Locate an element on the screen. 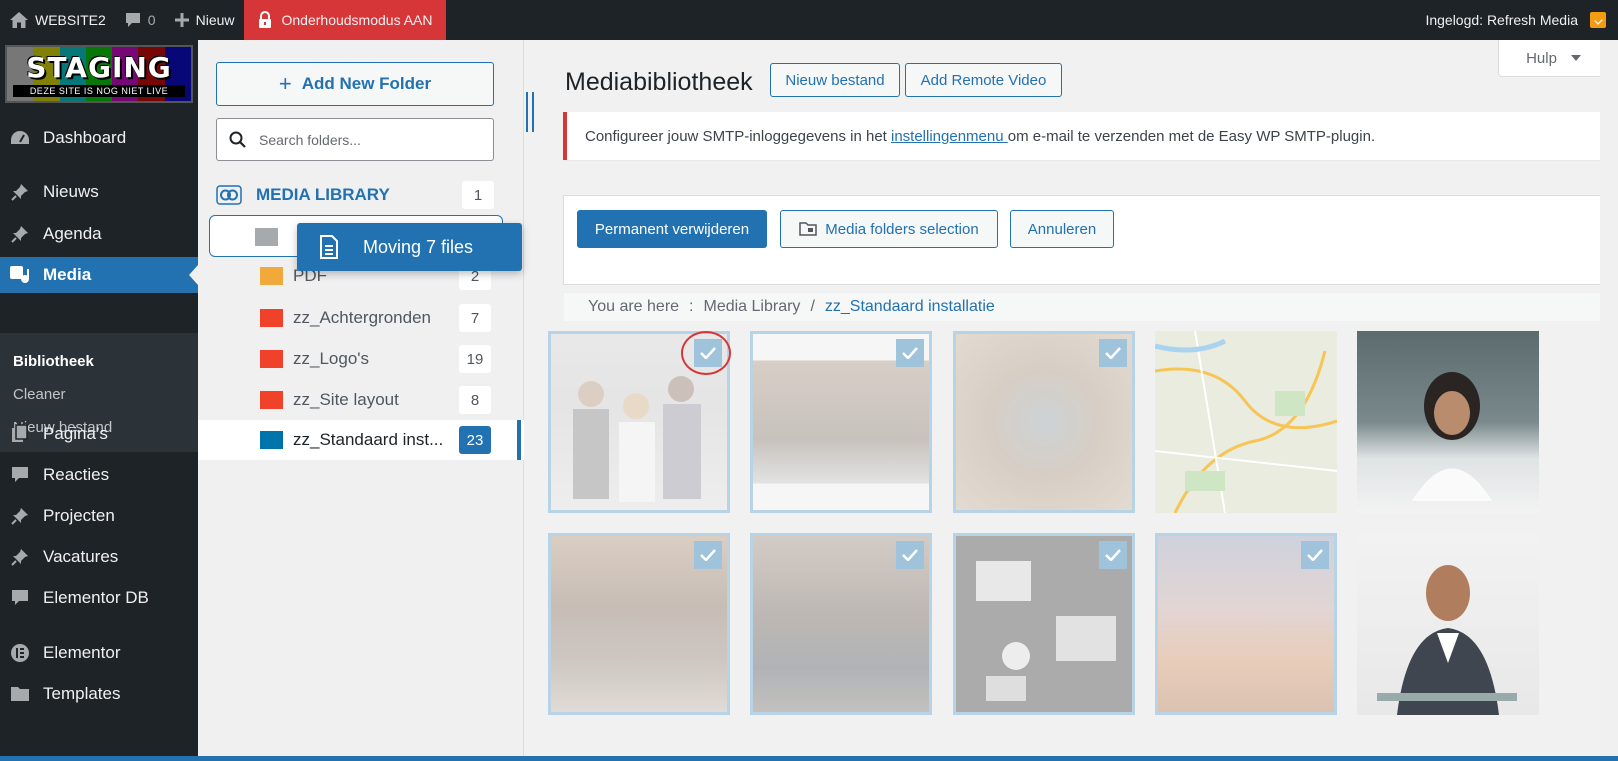 Image resolution: width=1618 pixels, height=761 pixels. submenu-bibliotheek: Bibliotheek is located at coordinates (53, 361).